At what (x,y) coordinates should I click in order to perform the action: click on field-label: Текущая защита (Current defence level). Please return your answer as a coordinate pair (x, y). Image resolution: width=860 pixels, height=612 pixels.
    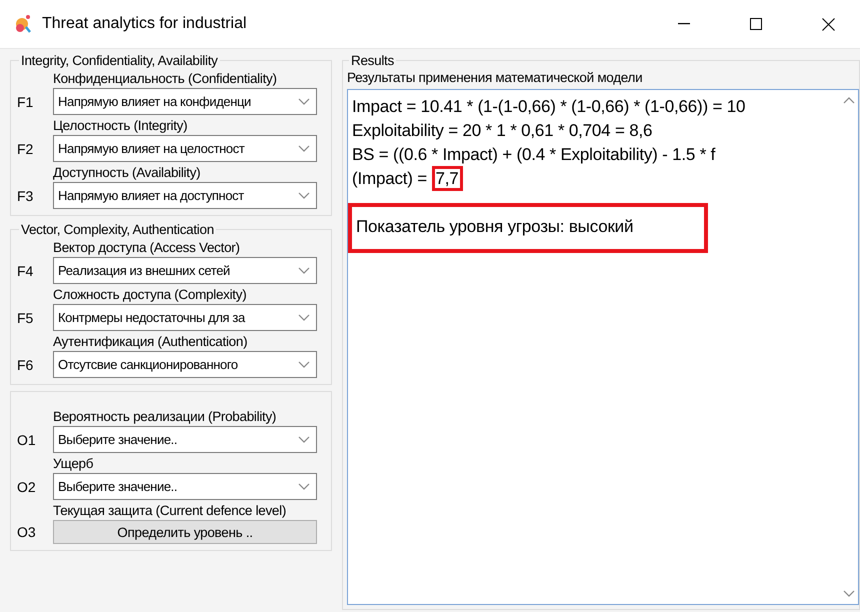
    Looking at the image, I should click on (170, 511).